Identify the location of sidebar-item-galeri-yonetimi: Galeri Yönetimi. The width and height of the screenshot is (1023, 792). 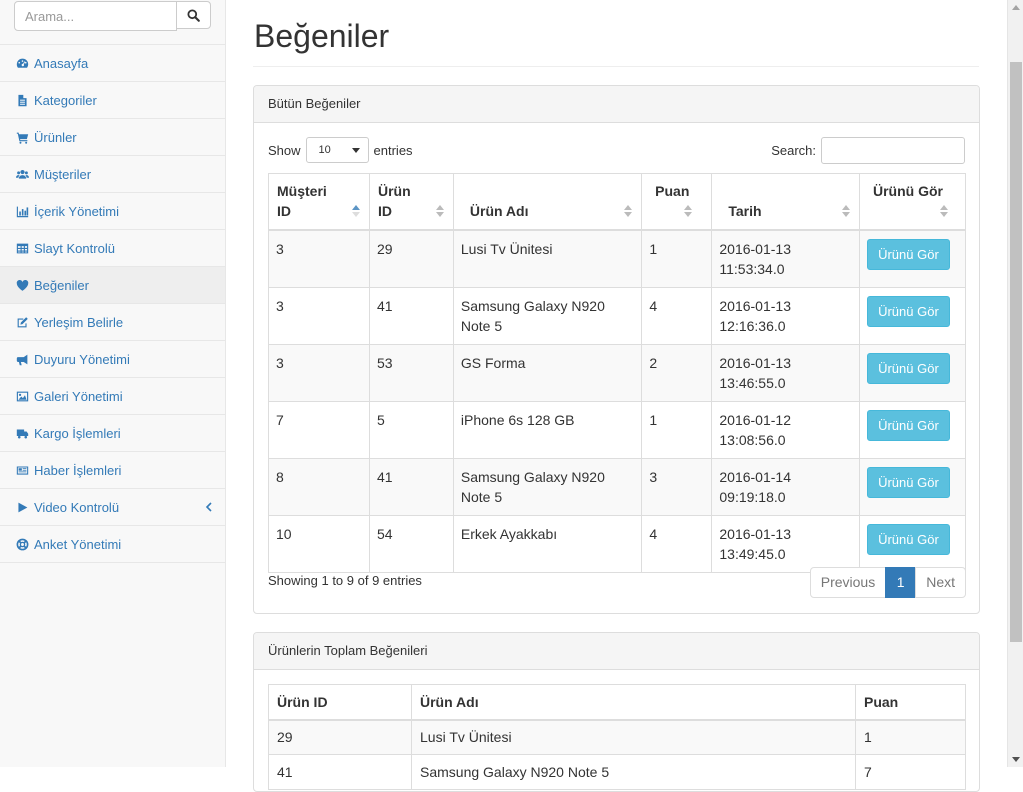
(112, 396).